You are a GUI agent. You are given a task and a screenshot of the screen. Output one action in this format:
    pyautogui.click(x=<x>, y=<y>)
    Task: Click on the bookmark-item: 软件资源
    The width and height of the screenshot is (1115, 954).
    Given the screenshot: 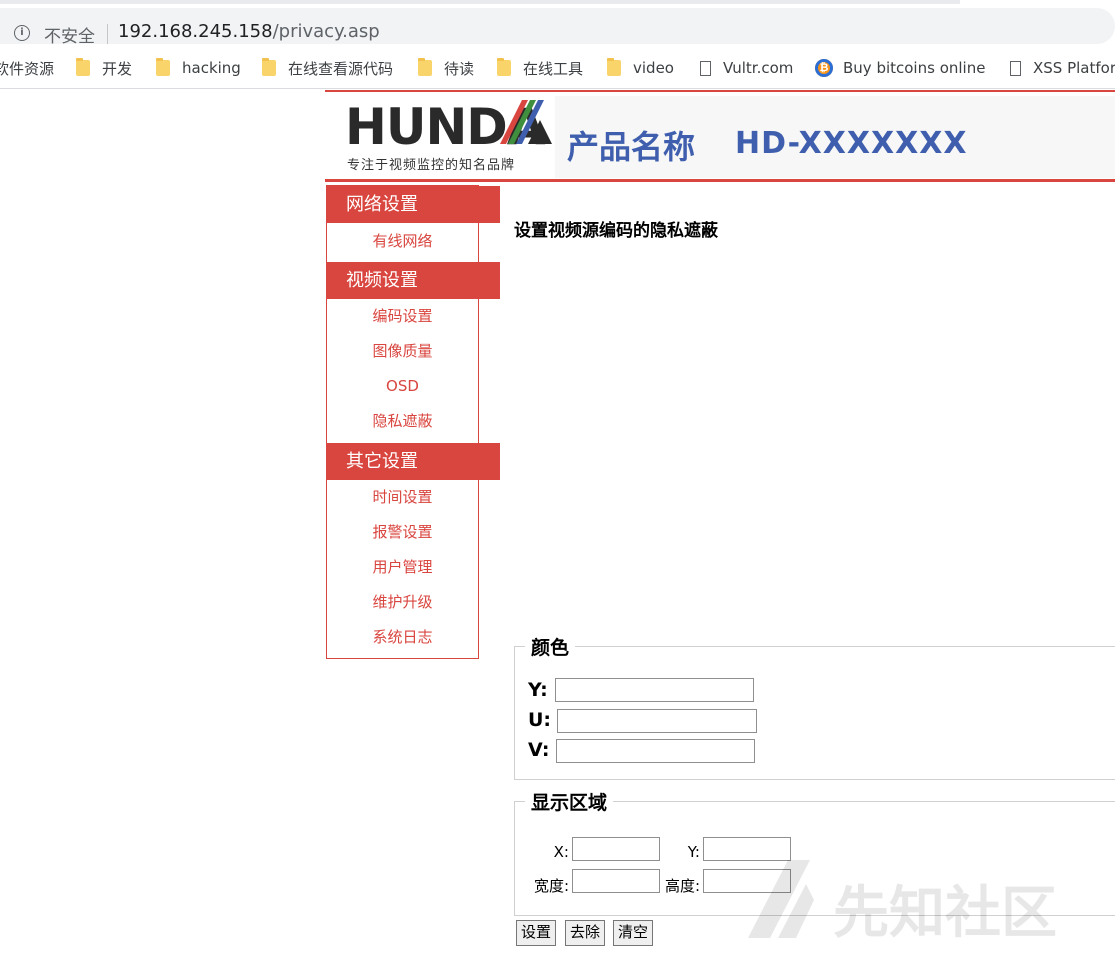 What is the action you would take?
    pyautogui.click(x=27, y=68)
    